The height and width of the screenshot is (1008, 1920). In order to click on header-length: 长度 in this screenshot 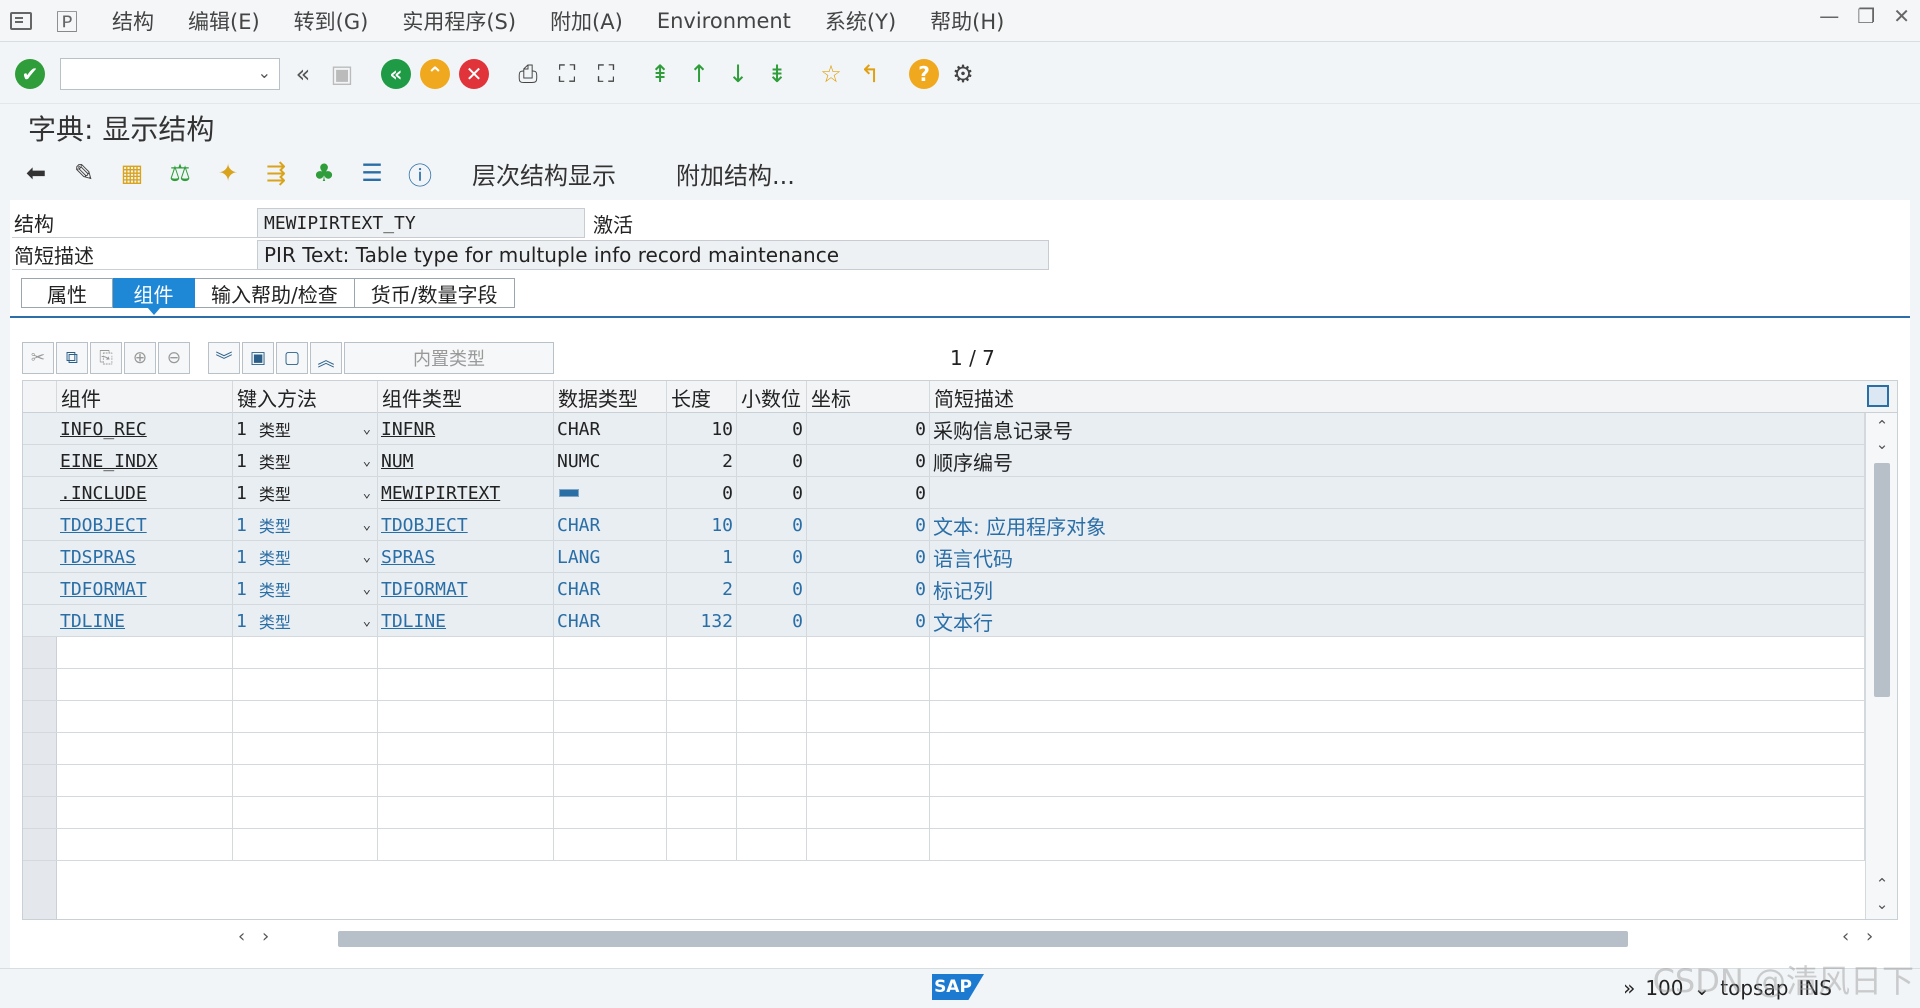, I will do `click(702, 397)`.